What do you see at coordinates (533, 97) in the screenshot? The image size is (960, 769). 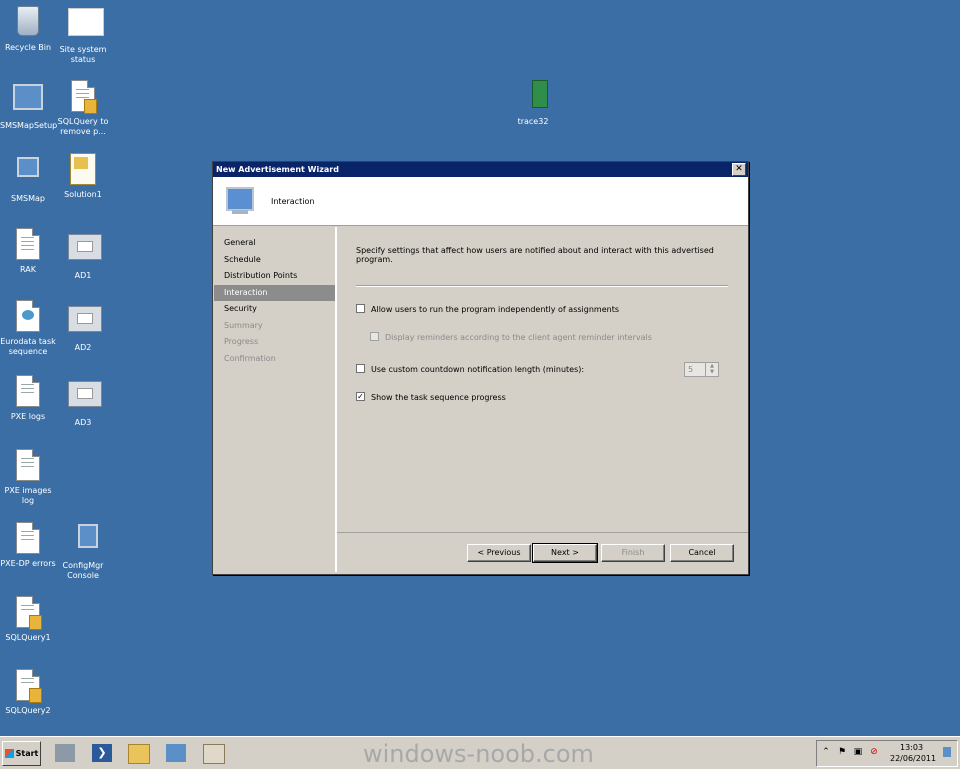 I see `trace32-icon` at bounding box center [533, 97].